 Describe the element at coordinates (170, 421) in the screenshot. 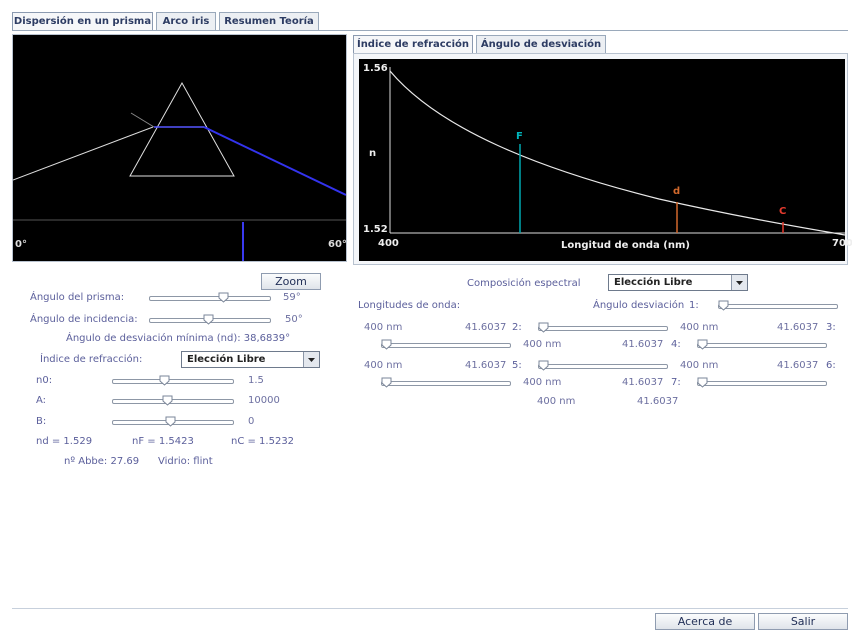

I see `B-thumb` at that location.